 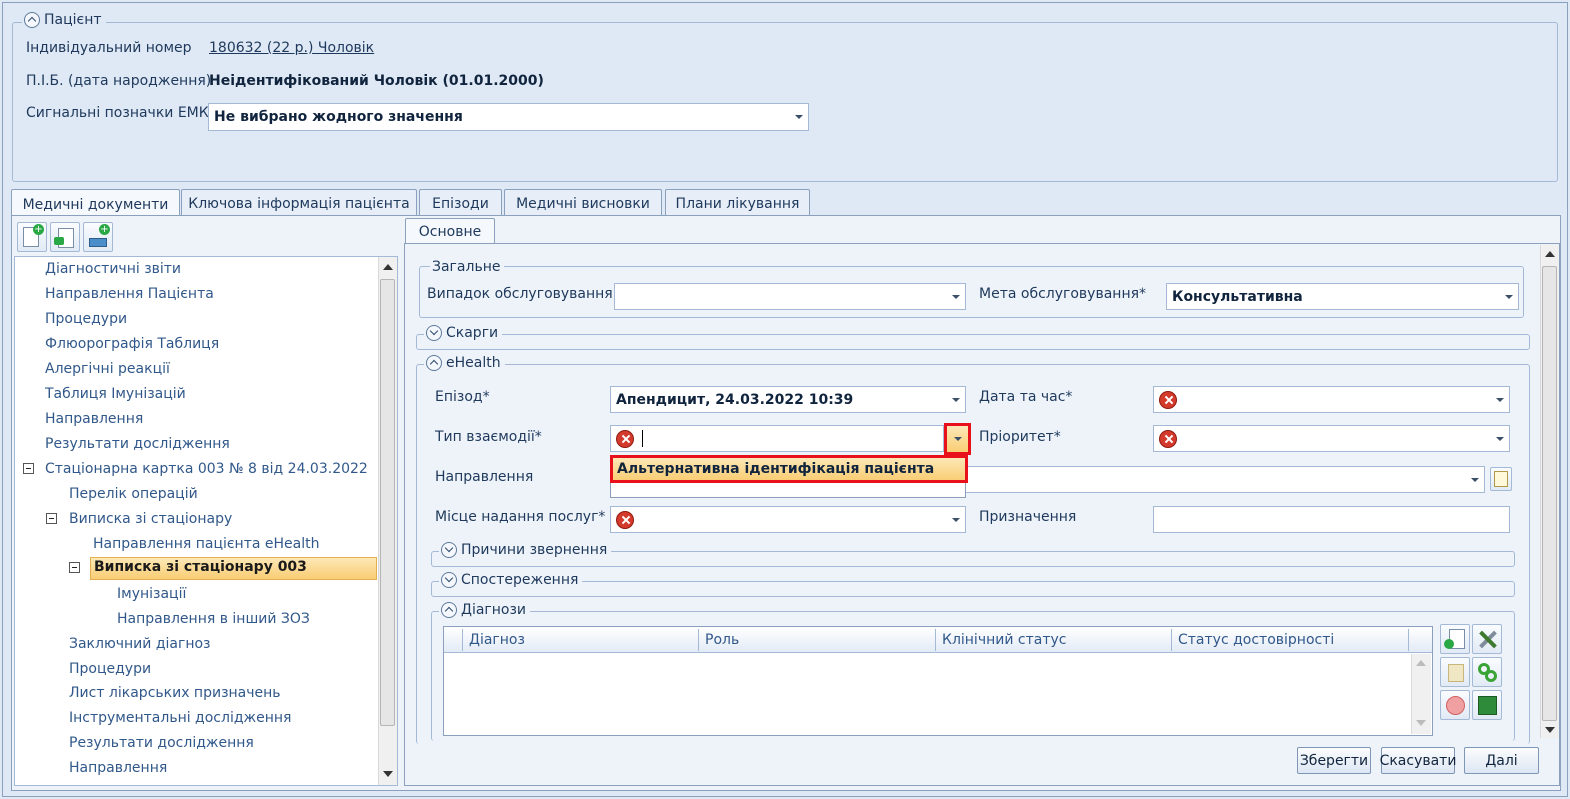 What do you see at coordinates (788, 399) in the screenshot?
I see `episode-combo: Апендицит, 24.03.2022 10:39` at bounding box center [788, 399].